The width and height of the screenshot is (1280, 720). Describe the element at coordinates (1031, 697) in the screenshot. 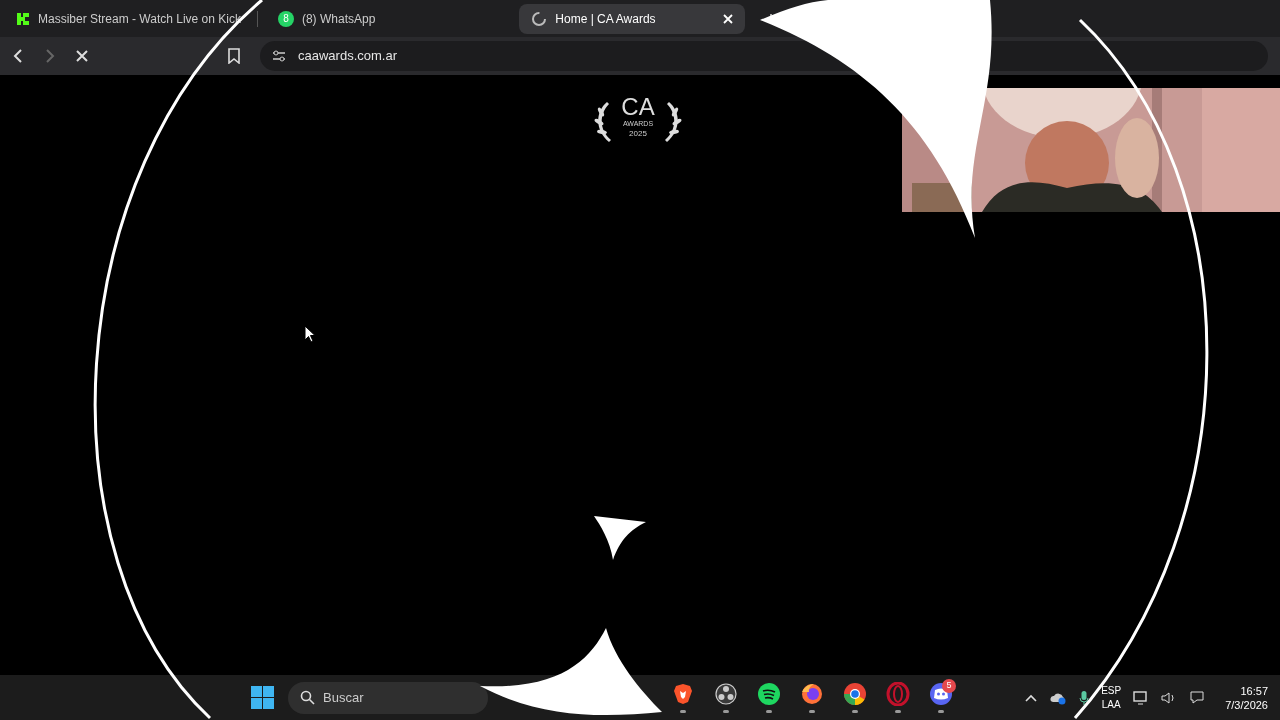

I see `chevron-up-icon` at that location.